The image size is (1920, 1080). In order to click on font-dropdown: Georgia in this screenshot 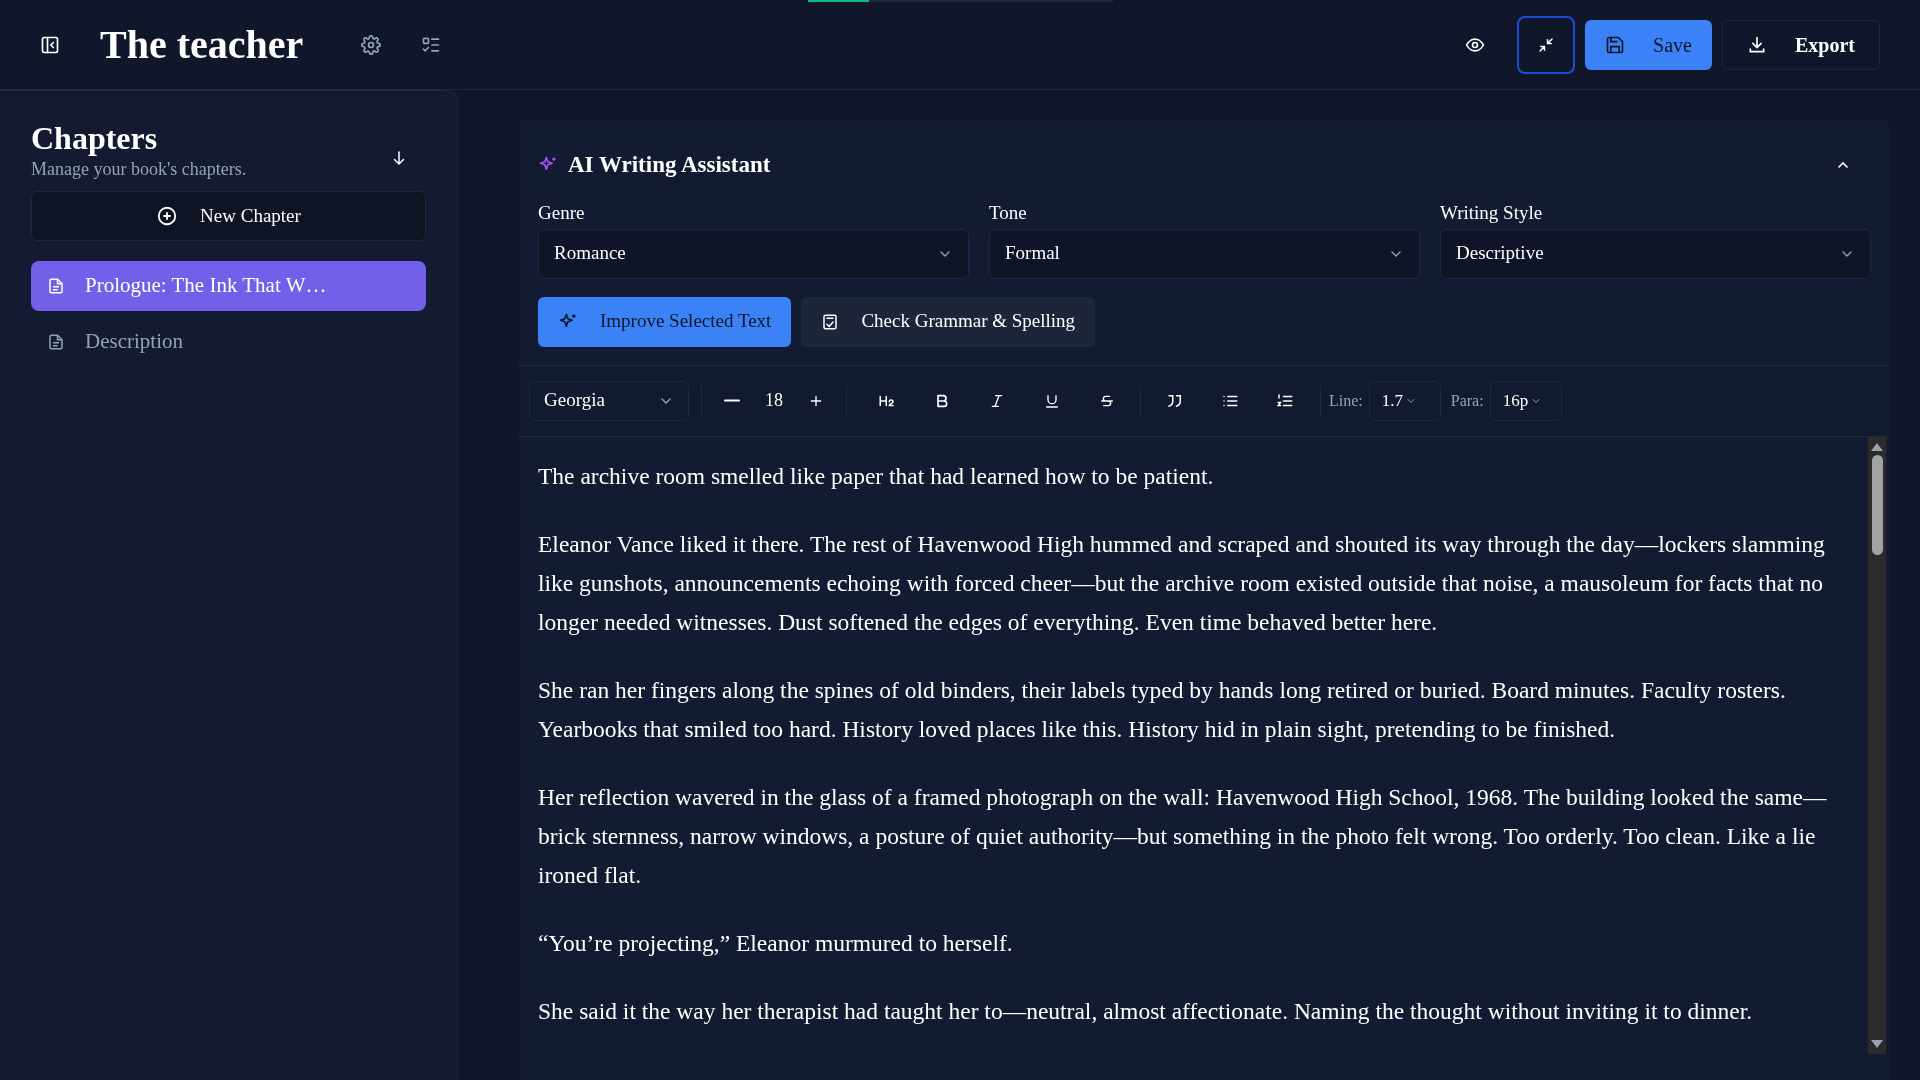, I will do `click(609, 400)`.